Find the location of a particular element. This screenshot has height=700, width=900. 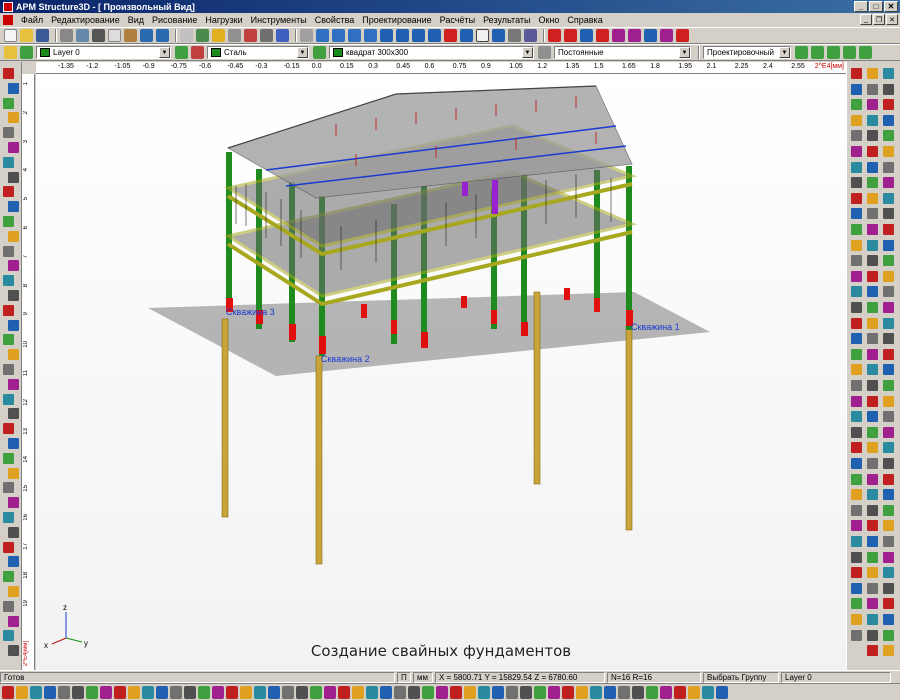

measure-icon is located at coordinates (234, 35).